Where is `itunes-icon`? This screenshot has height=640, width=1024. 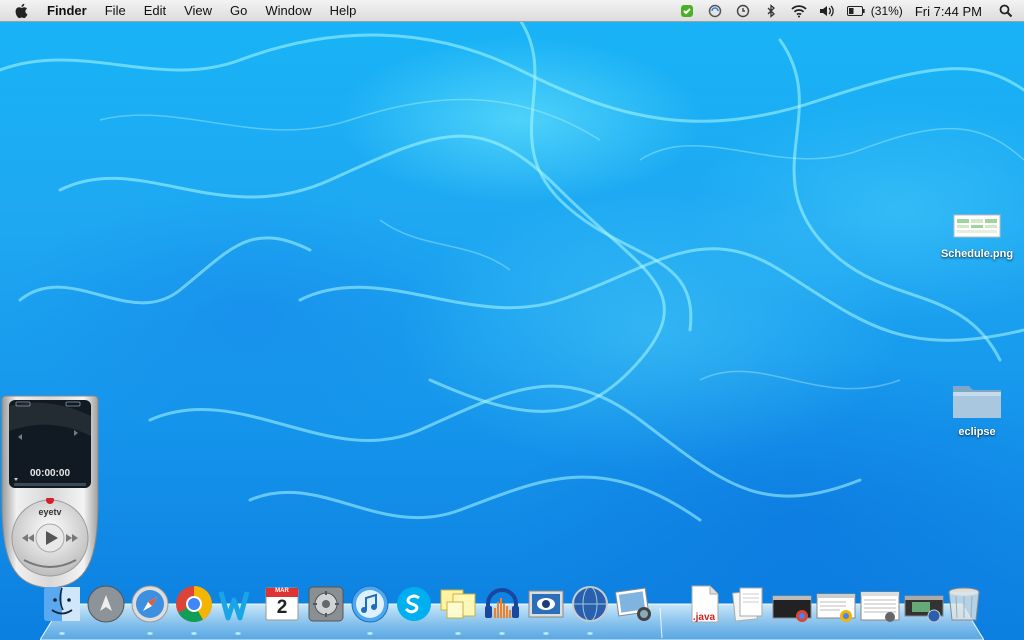 itunes-icon is located at coordinates (370, 604).